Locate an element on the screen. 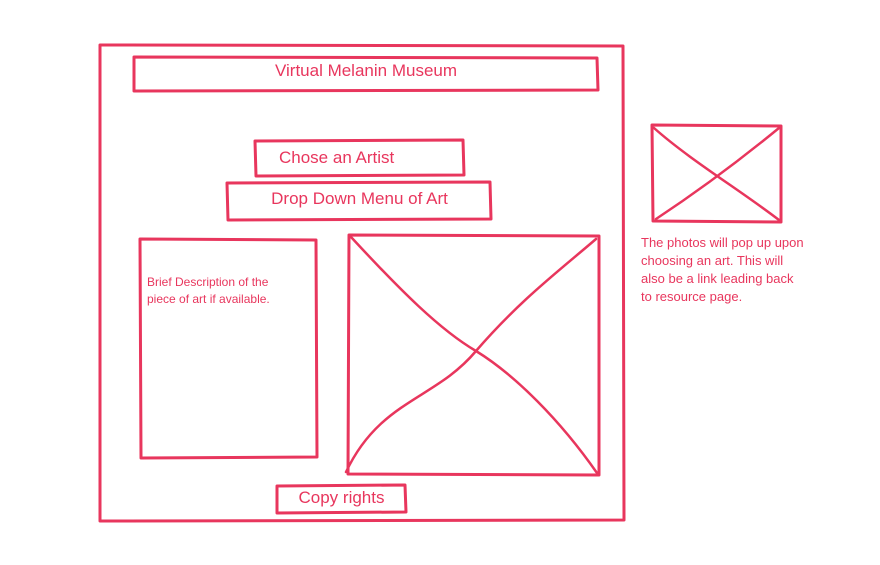 The width and height of the screenshot is (880, 565). art-description-line: piece of art if available. is located at coordinates (208, 299).